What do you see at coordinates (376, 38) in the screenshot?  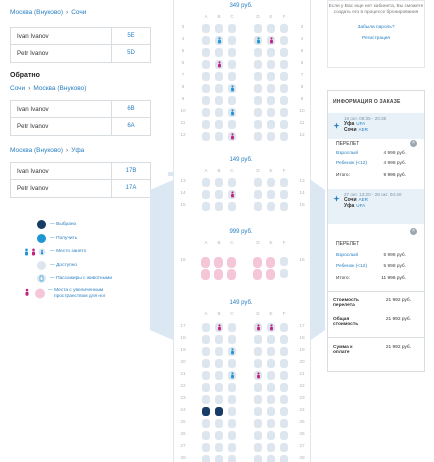 I see `register-link: Регистрация` at bounding box center [376, 38].